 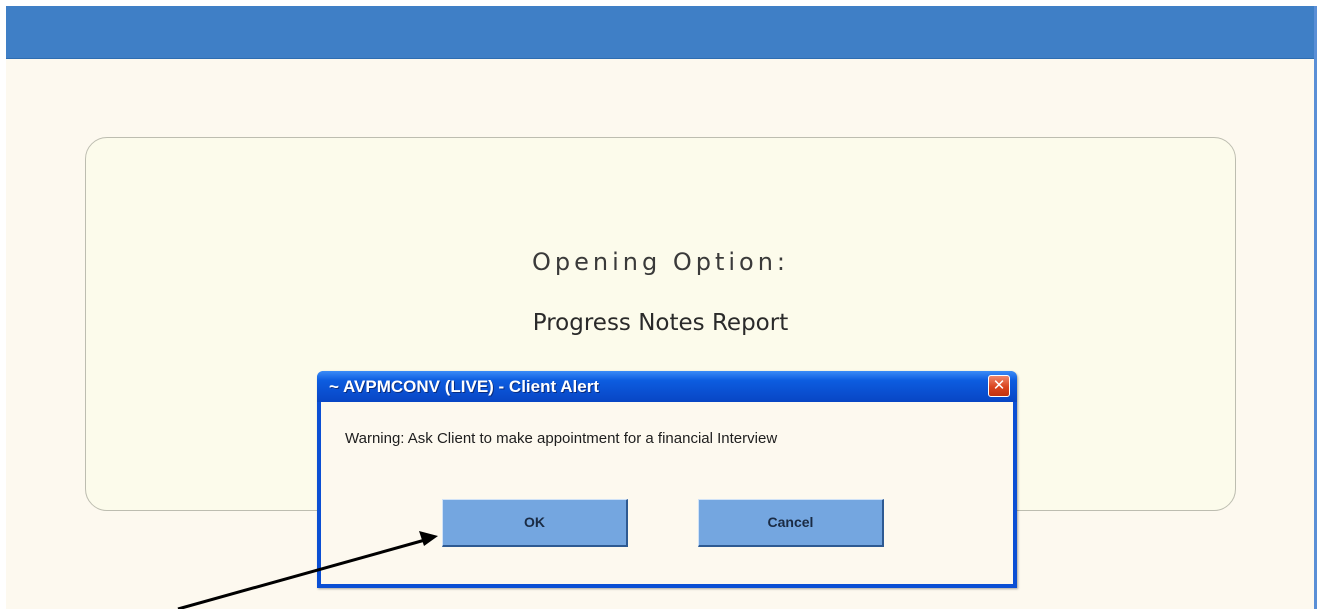 I want to click on cancel-button: Cancel, so click(x=791, y=523).